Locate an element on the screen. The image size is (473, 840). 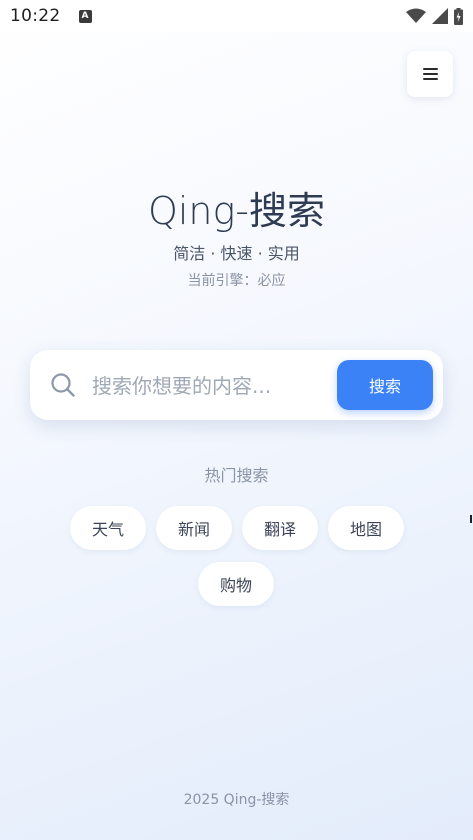
search-input is located at coordinates (212, 386).